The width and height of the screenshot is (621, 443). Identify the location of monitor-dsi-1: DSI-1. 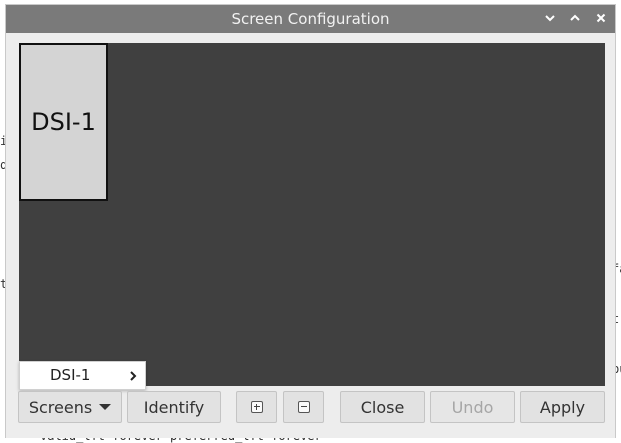
(63, 122).